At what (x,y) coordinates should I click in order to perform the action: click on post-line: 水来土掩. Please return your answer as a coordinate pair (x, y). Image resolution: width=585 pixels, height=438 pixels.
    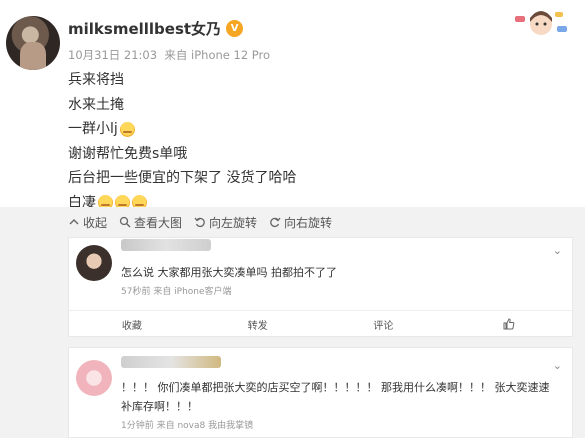
    Looking at the image, I should click on (96, 104).